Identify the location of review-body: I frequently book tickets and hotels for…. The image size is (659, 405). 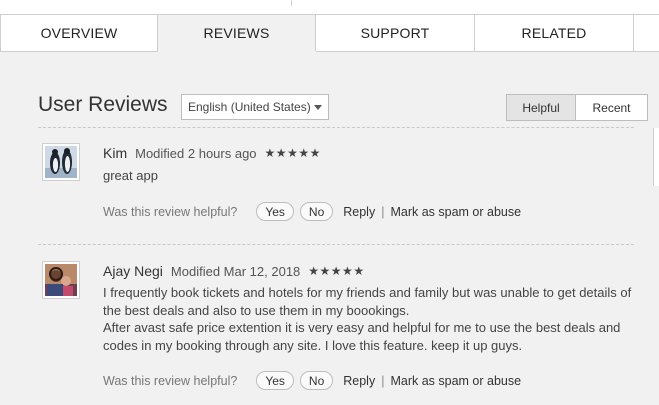
(369, 319).